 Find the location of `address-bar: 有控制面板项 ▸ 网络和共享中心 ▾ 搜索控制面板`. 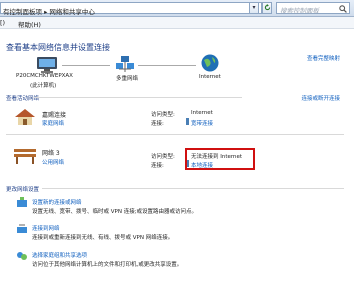

address-bar: 有控制面板项 ▸ 网络和共享中心 ▾ 搜索控制面板 is located at coordinates (177, 8).